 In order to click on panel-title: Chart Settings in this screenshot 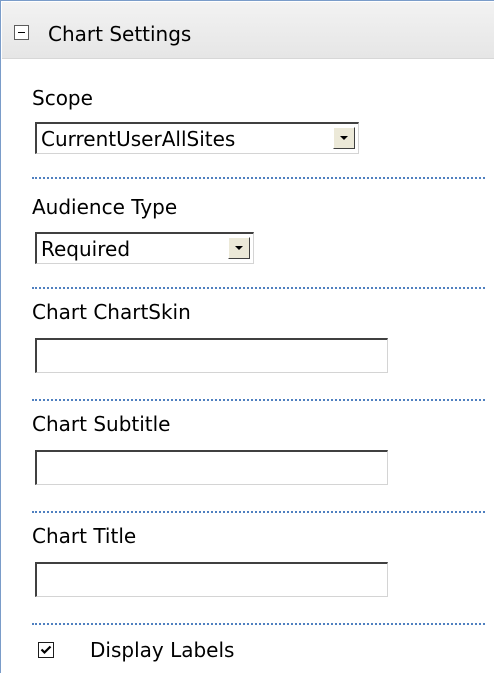, I will do `click(120, 34)`.